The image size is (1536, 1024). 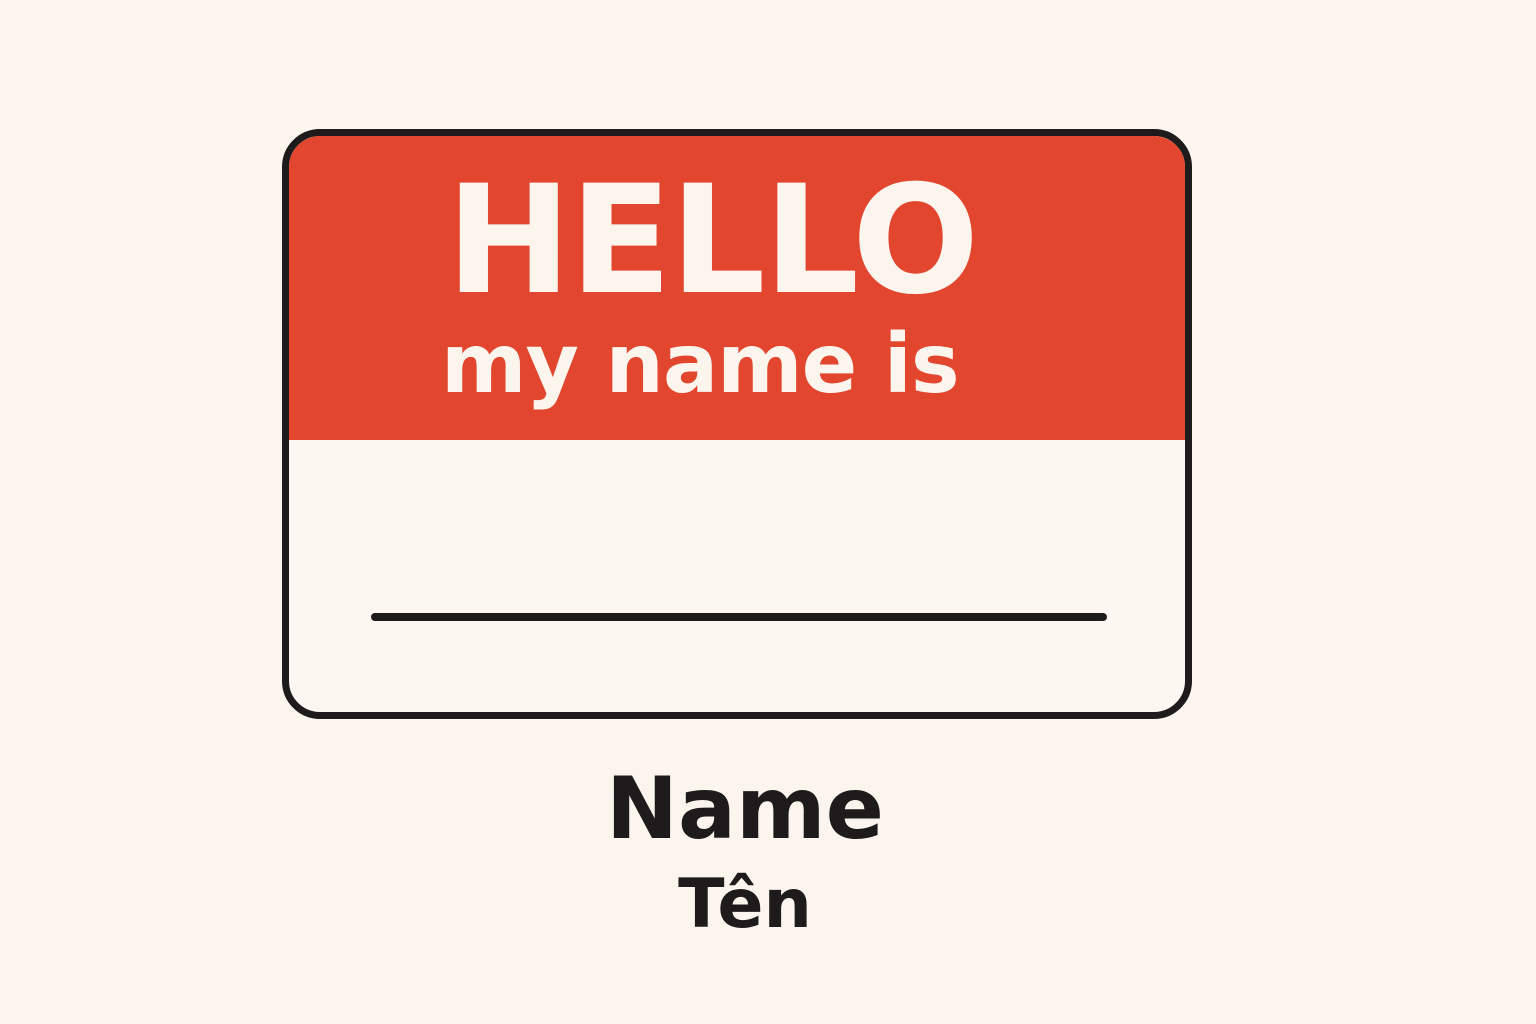 I want to click on name-write-line, so click(x=739, y=617).